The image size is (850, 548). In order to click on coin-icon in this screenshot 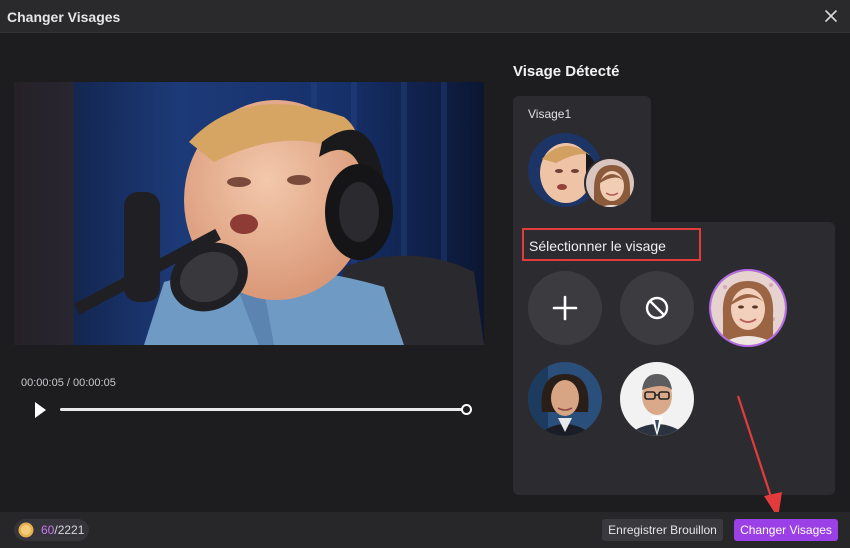, I will do `click(26, 530)`.